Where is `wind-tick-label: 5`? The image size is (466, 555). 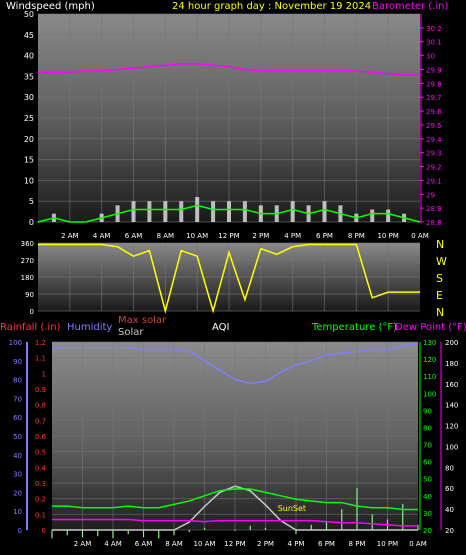
wind-tick-label: 5 is located at coordinates (31, 201).